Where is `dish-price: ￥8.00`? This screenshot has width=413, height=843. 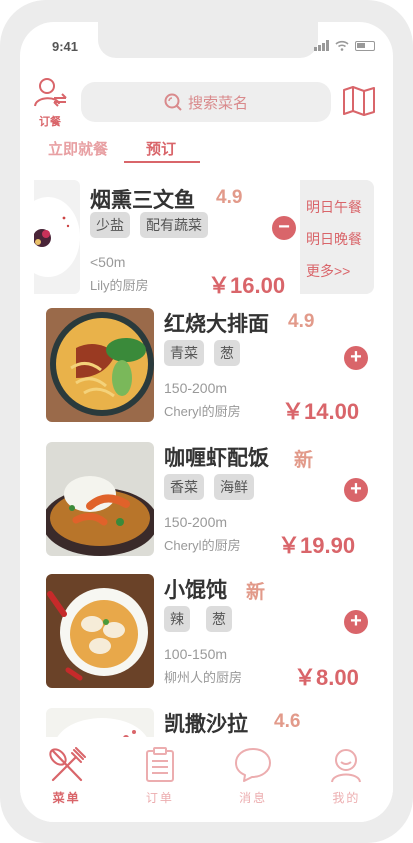
dish-price: ￥8.00 is located at coordinates (326, 677).